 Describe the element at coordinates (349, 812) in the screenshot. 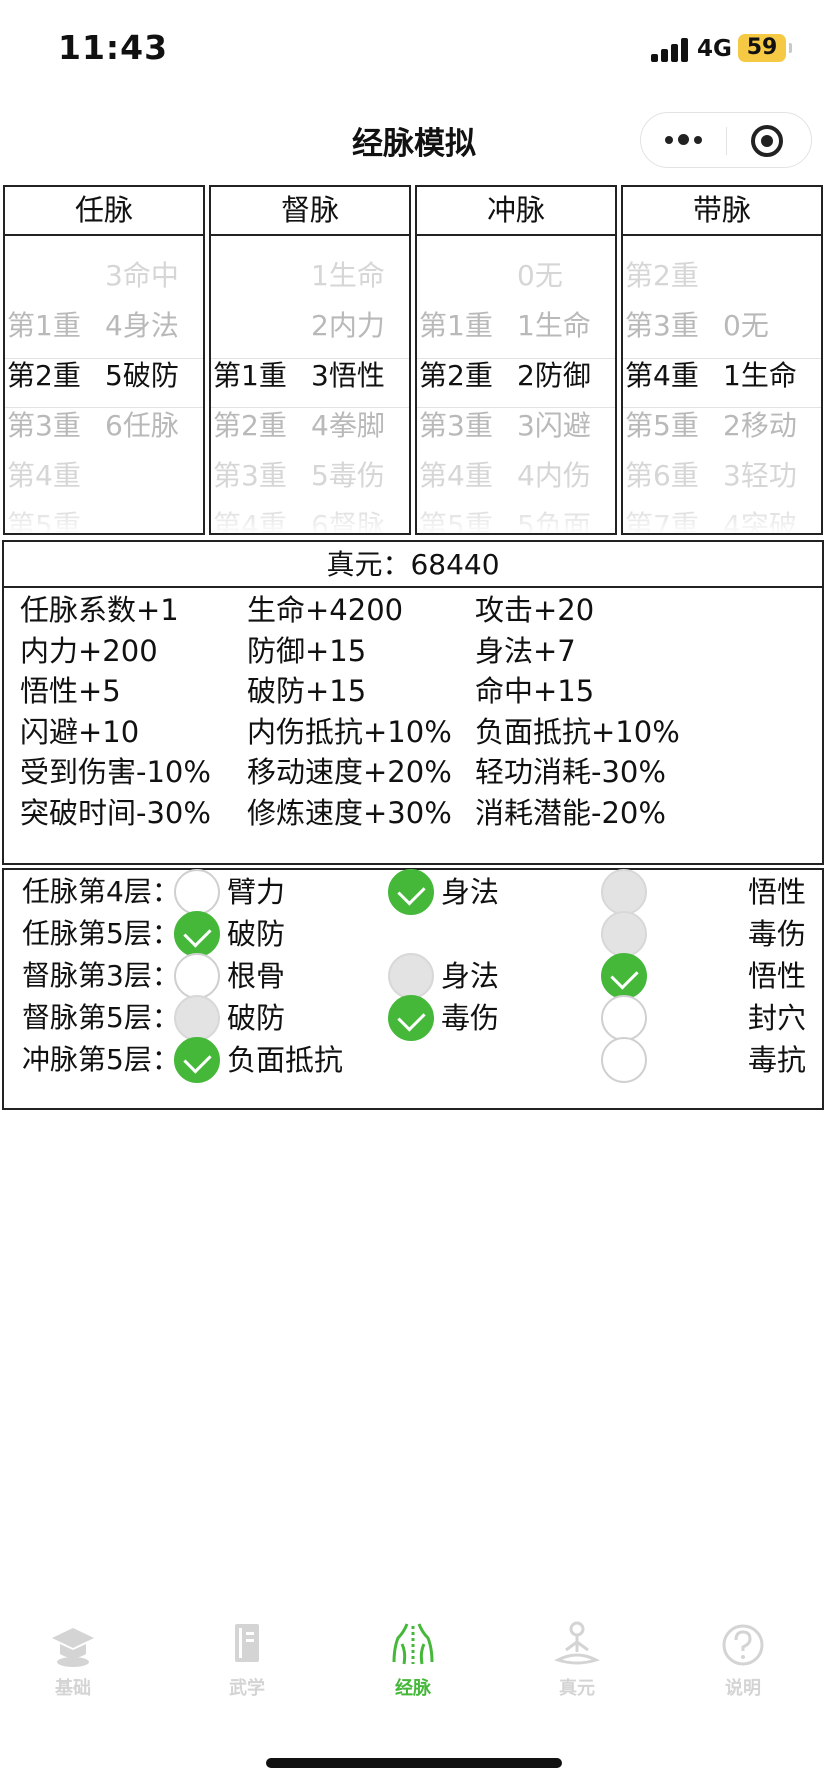

I see `stat-bonus: 修炼速度+30%` at that location.